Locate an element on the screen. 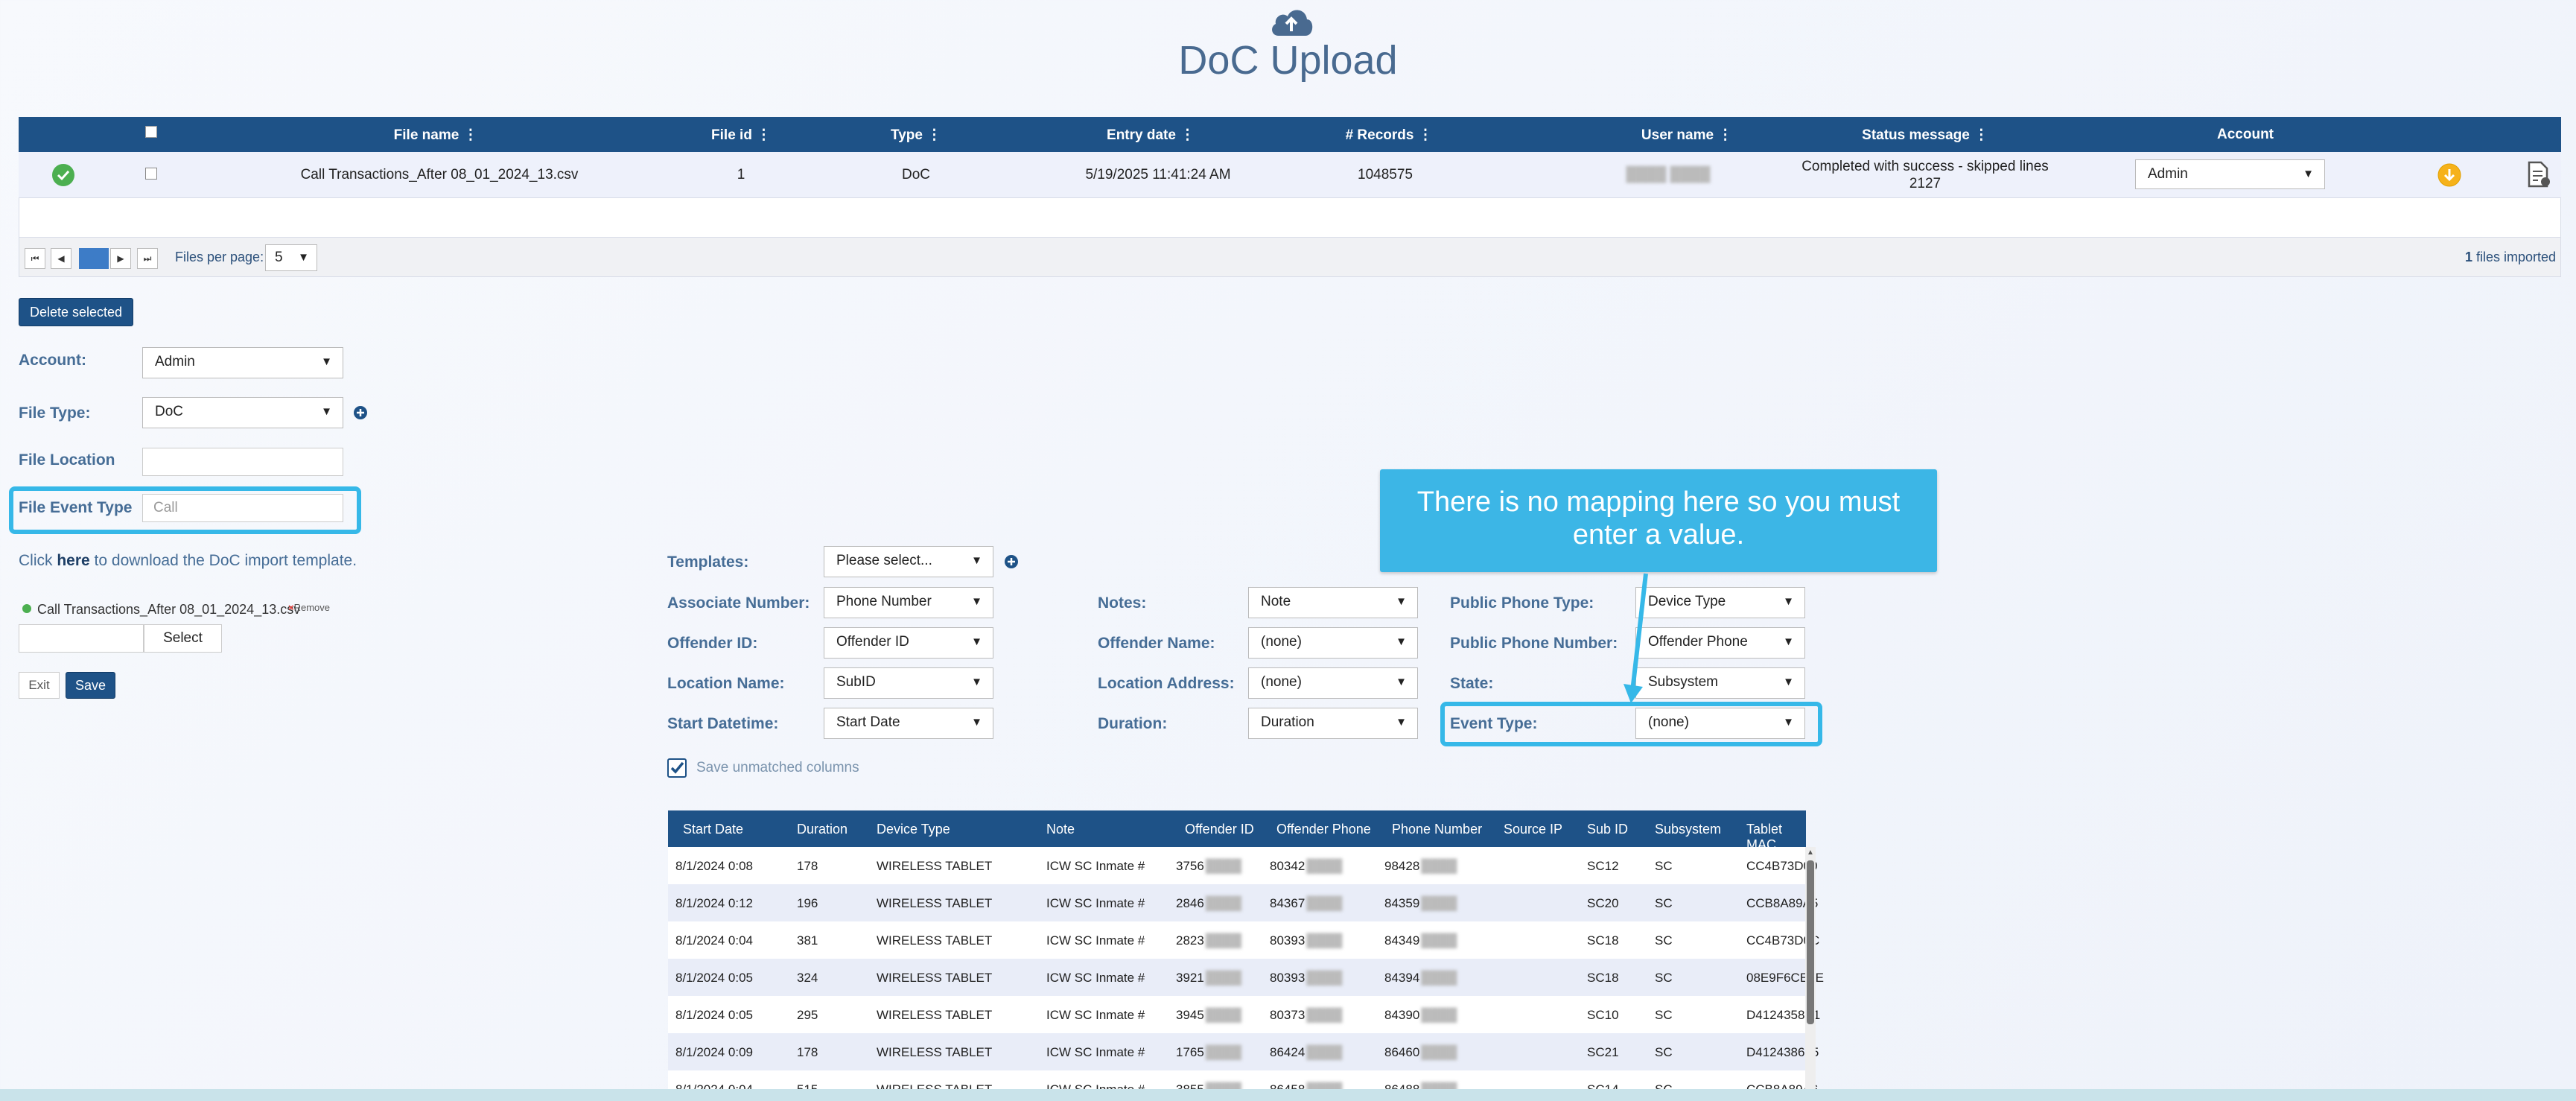  preview-col-subsystem: Subsystem is located at coordinates (1688, 829).